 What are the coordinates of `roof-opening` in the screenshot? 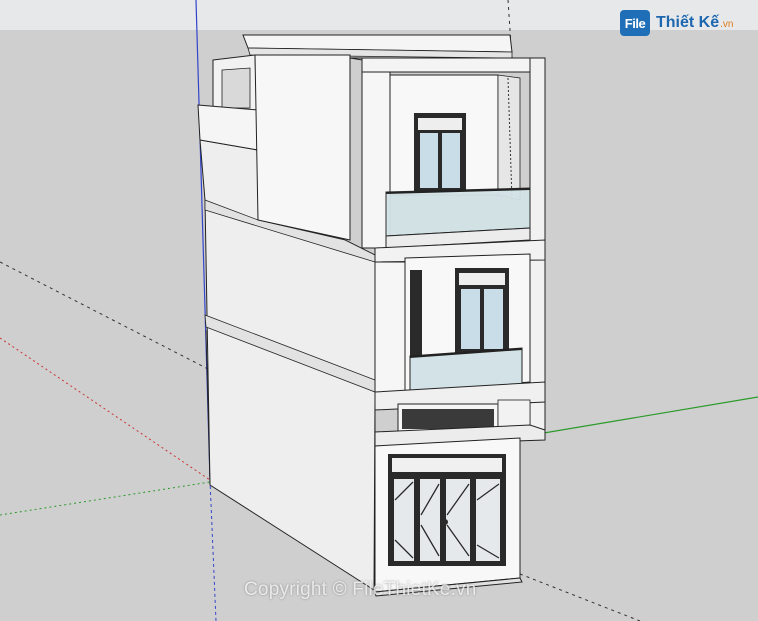 It's located at (236, 88).